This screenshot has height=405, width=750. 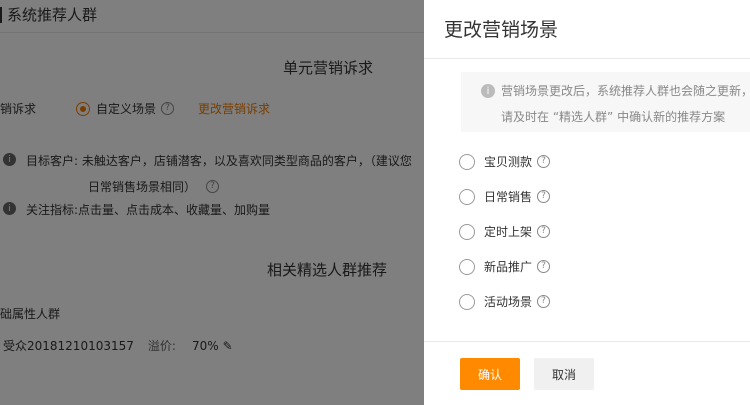 I want to click on cancel-button: 取消, so click(x=564, y=374).